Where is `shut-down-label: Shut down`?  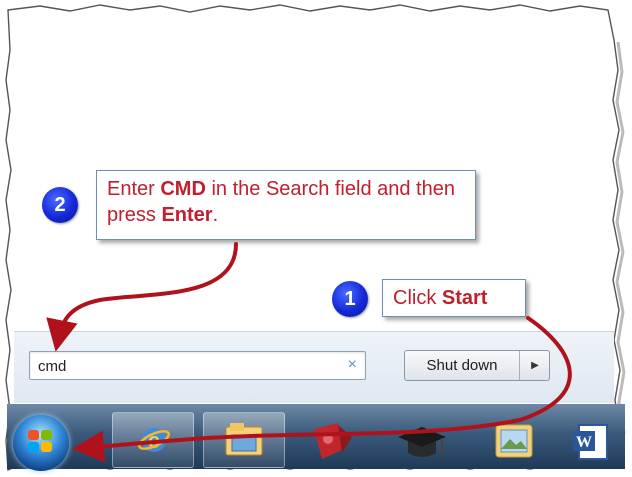
shut-down-label: Shut down is located at coordinates (462, 365).